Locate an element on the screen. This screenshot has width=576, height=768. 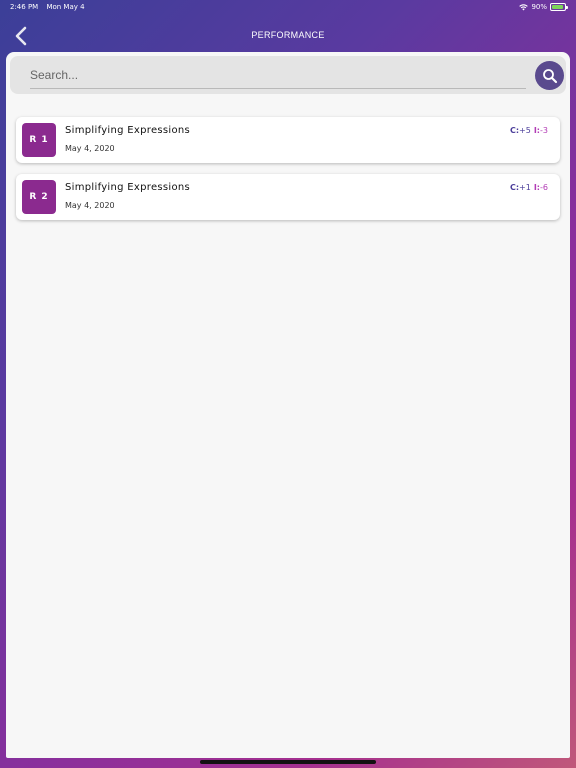
page-title: PERFORMANCE is located at coordinates (288, 35).